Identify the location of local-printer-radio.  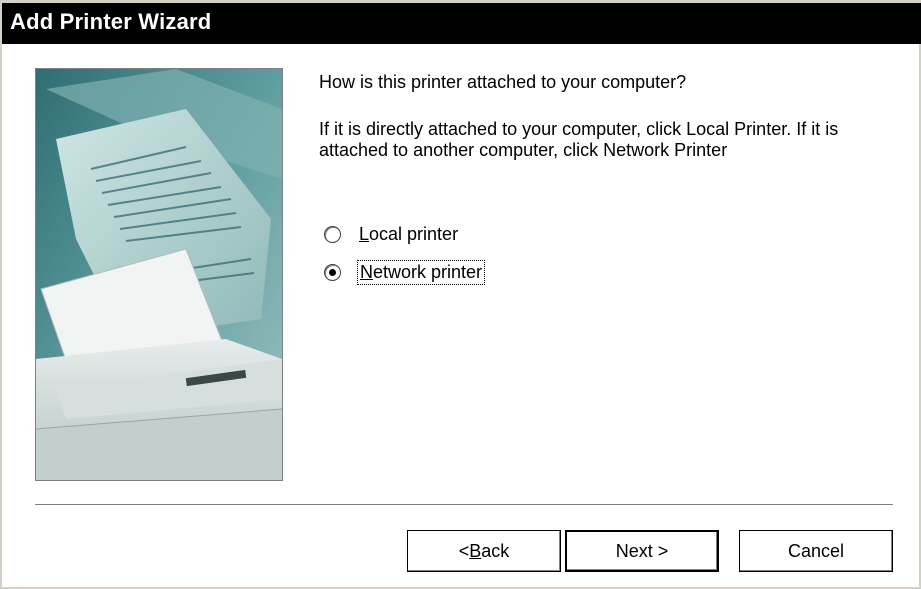
(332, 234).